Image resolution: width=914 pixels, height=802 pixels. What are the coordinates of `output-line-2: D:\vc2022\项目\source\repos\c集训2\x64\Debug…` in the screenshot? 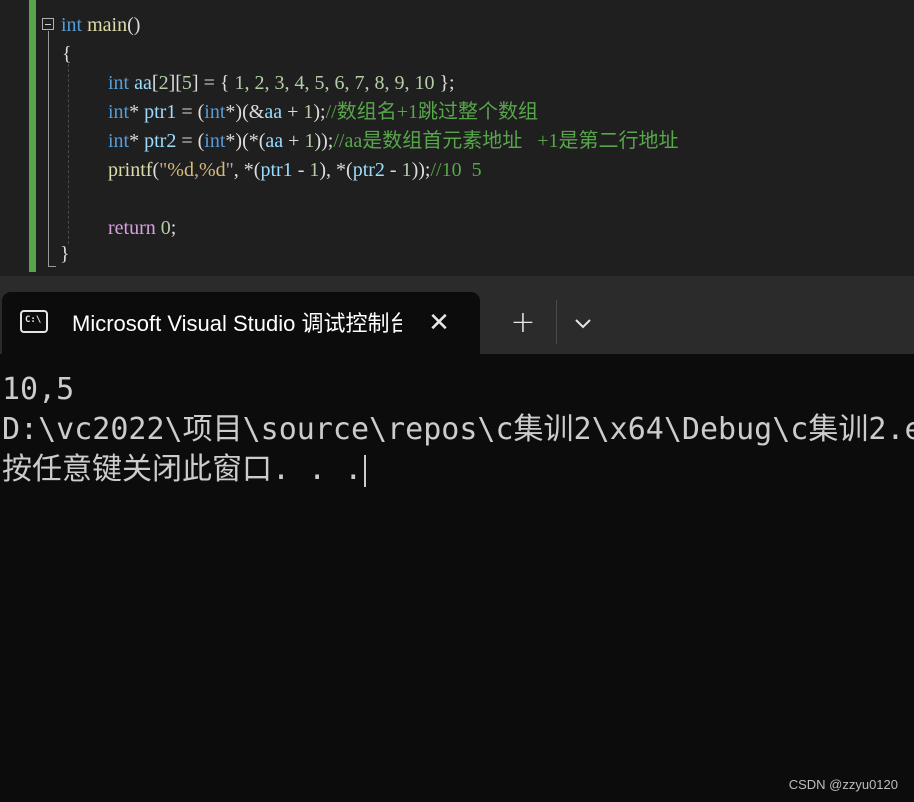 It's located at (458, 429).